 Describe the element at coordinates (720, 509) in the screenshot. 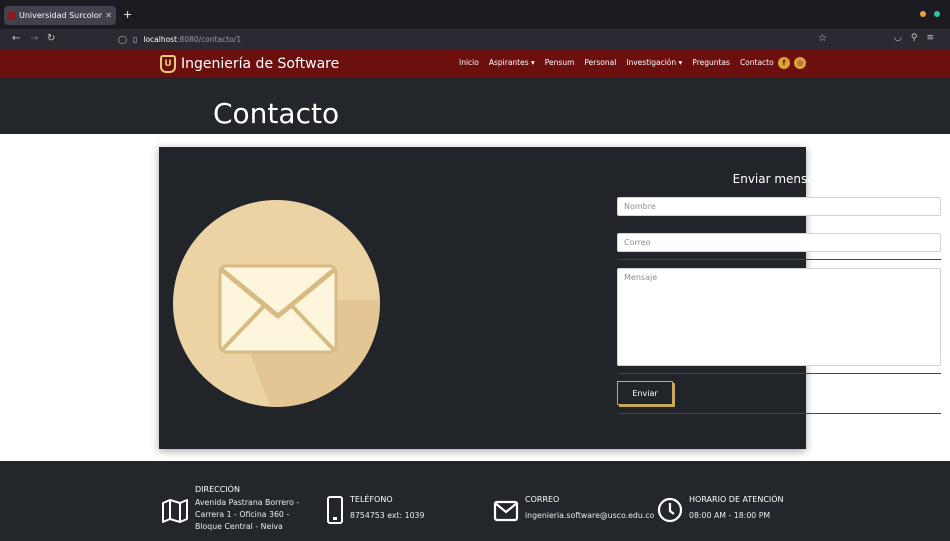

I see `footer-hours: HORARIO DE ATENCIÓN 08:00 AM - 18:00 PM` at that location.